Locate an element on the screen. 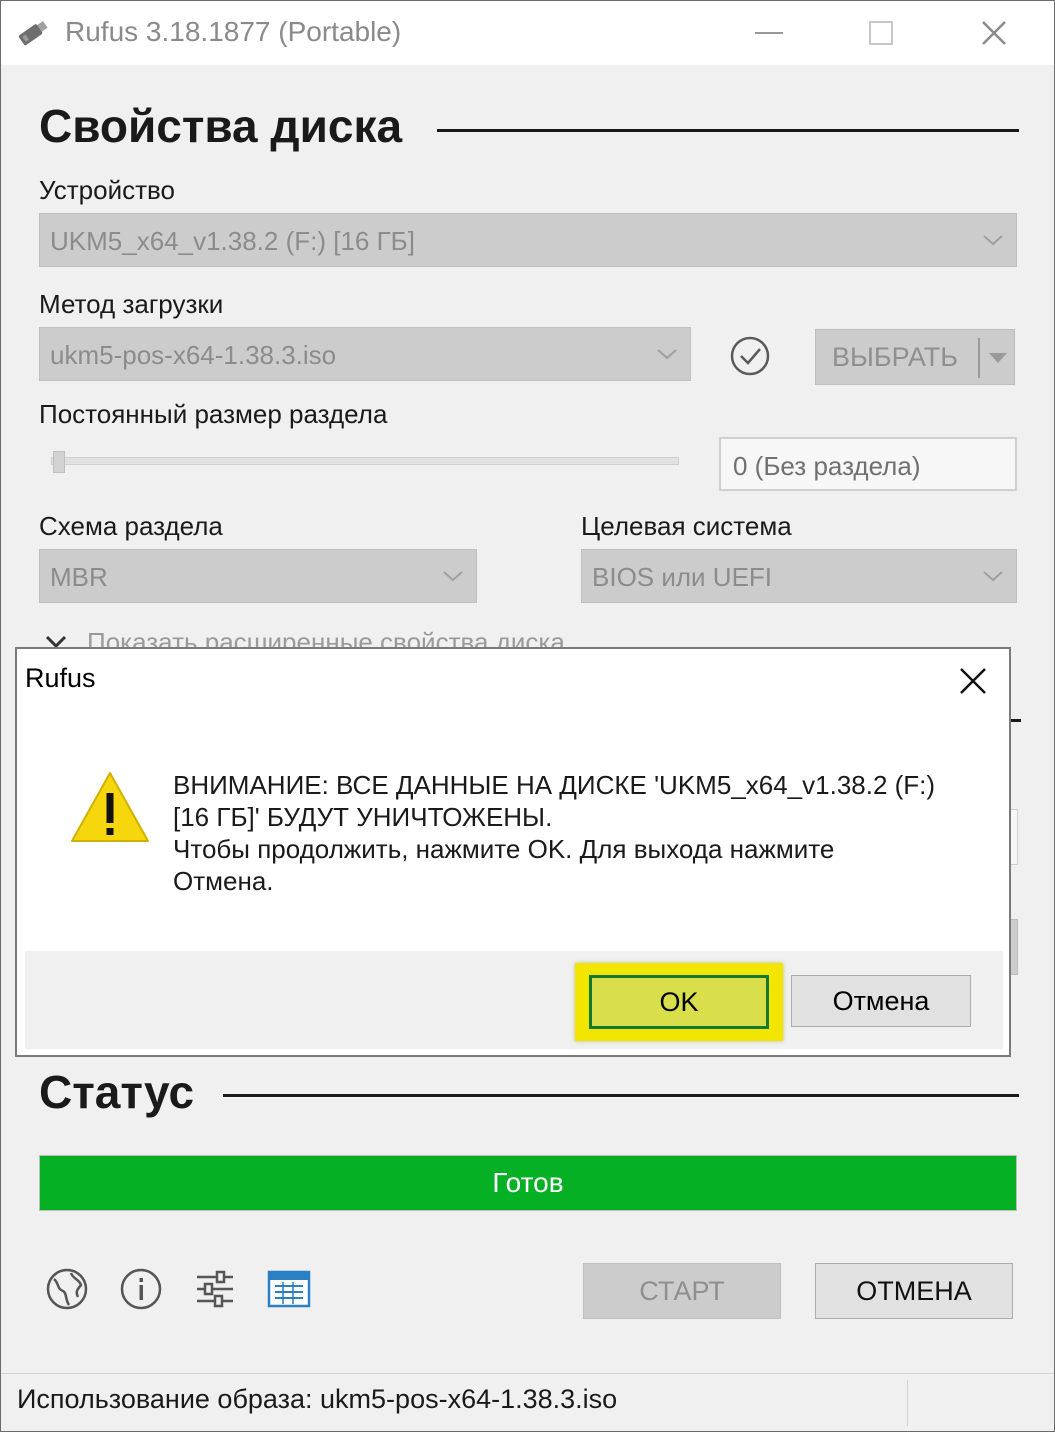  select-image-button: ВЫБРАТЬ is located at coordinates (915, 357).